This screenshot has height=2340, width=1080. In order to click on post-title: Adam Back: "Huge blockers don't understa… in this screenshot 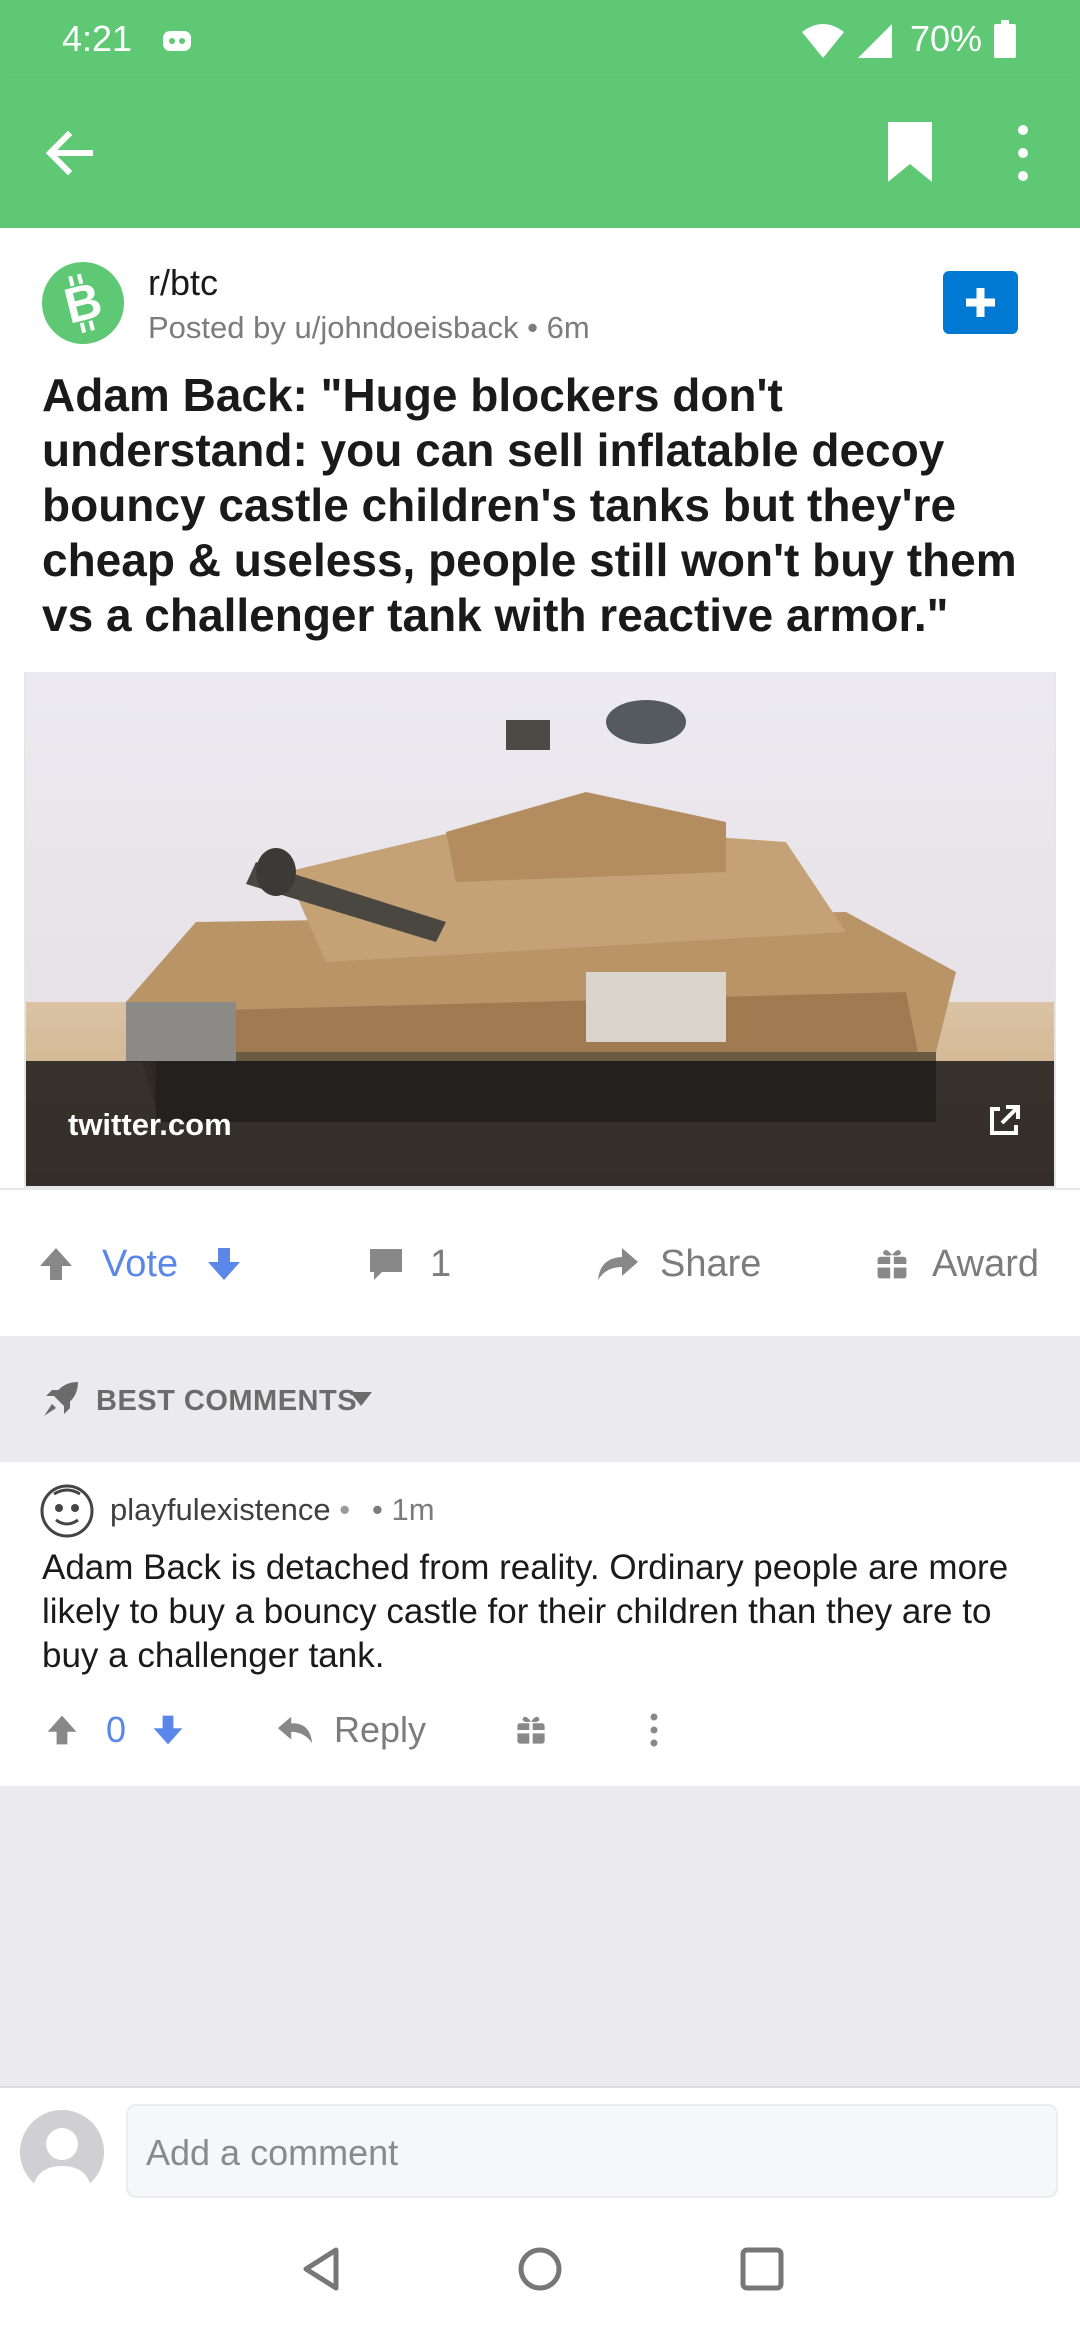, I will do `click(529, 505)`.